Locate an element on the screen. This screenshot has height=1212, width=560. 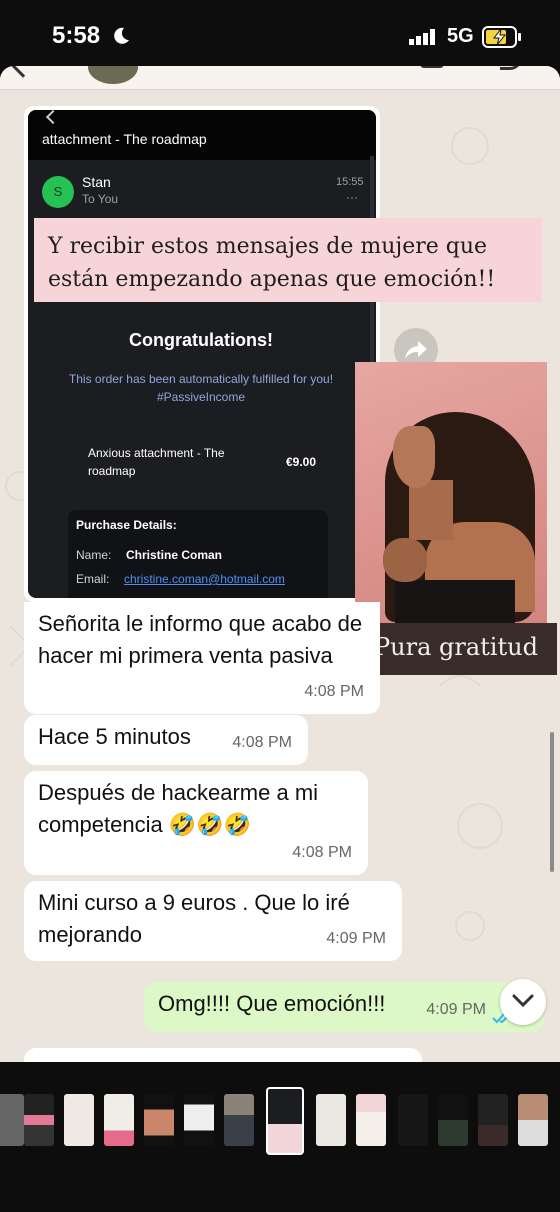
partial-message-bubble is located at coordinates (223, 1055).